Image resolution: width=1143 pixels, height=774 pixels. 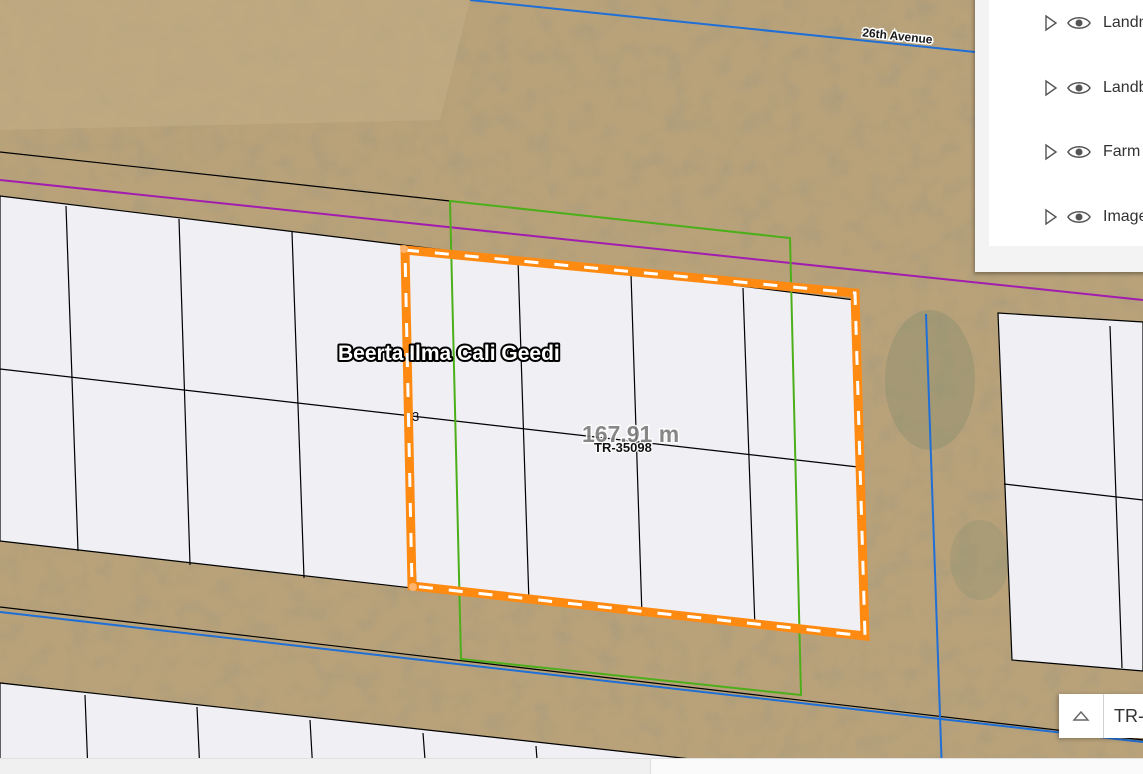 I want to click on layer-label: Landmarks, so click(x=1123, y=22).